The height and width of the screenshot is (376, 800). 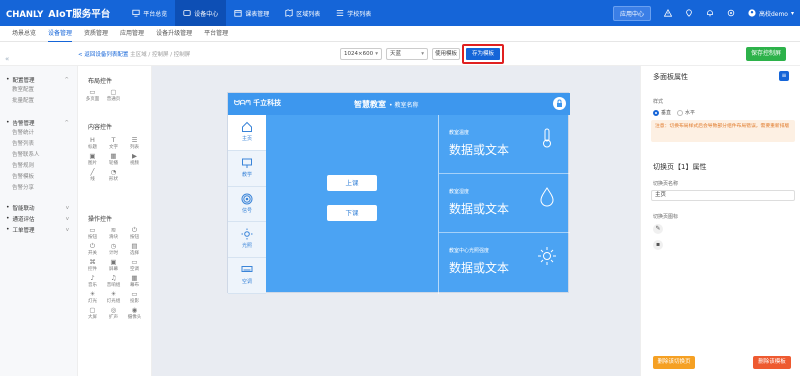 I want to click on widget-action-2: ⏻ 按钮, so click(x=134, y=233).